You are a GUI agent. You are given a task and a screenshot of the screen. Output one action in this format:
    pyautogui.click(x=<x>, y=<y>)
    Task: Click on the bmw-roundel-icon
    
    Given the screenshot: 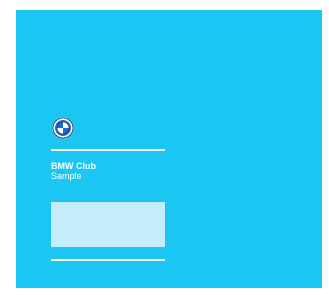 What is the action you would take?
    pyautogui.click(x=63, y=128)
    